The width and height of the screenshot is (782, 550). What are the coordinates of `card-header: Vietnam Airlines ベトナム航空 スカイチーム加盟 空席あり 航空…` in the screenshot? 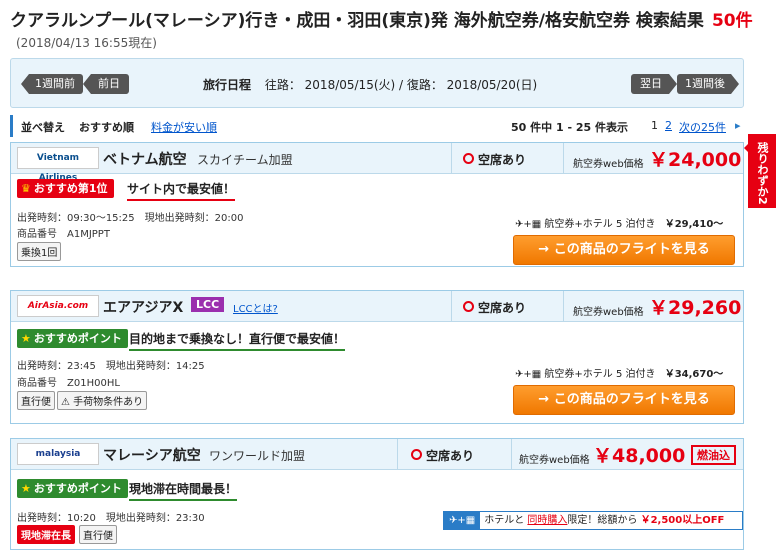 It's located at (377, 163).